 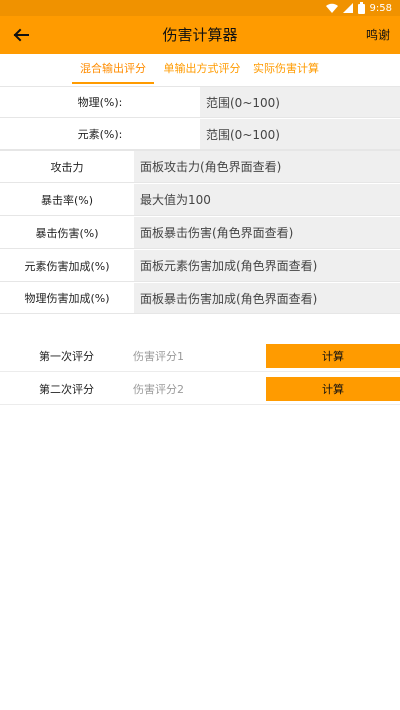 I want to click on first-score-input: 伤害评分1, so click(x=198, y=355).